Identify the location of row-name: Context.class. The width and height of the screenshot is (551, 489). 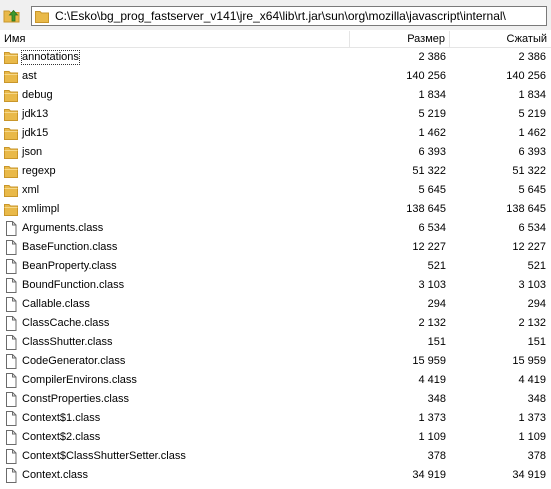
(55, 475).